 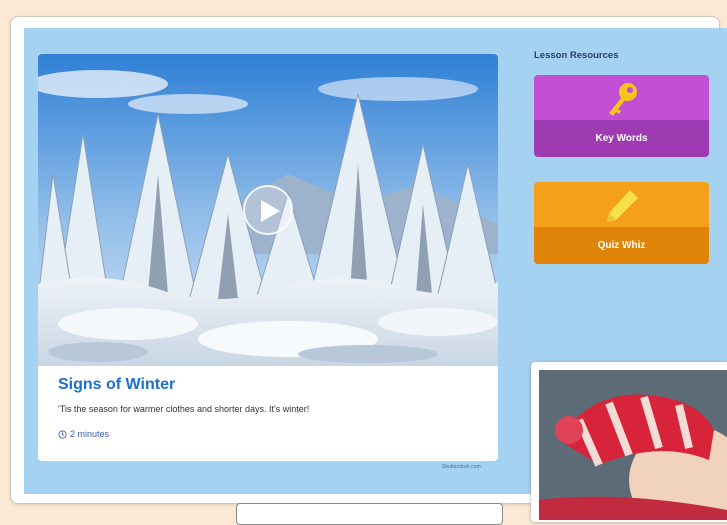 What do you see at coordinates (633, 445) in the screenshot?
I see `child-photo` at bounding box center [633, 445].